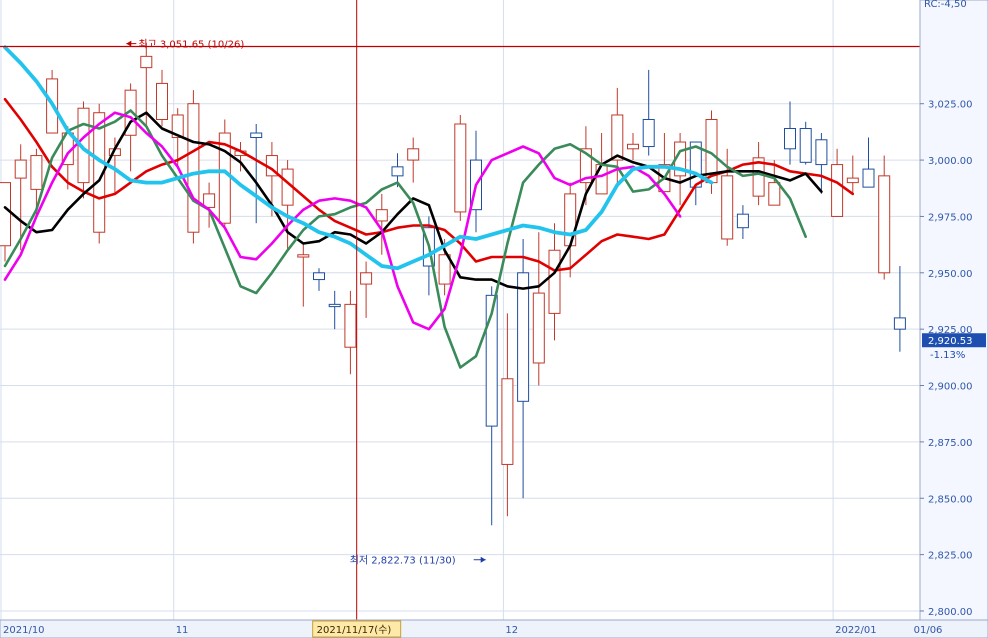 Image resolution: width=988 pixels, height=638 pixels. I want to click on x-tick-label: 12, so click(511, 630).